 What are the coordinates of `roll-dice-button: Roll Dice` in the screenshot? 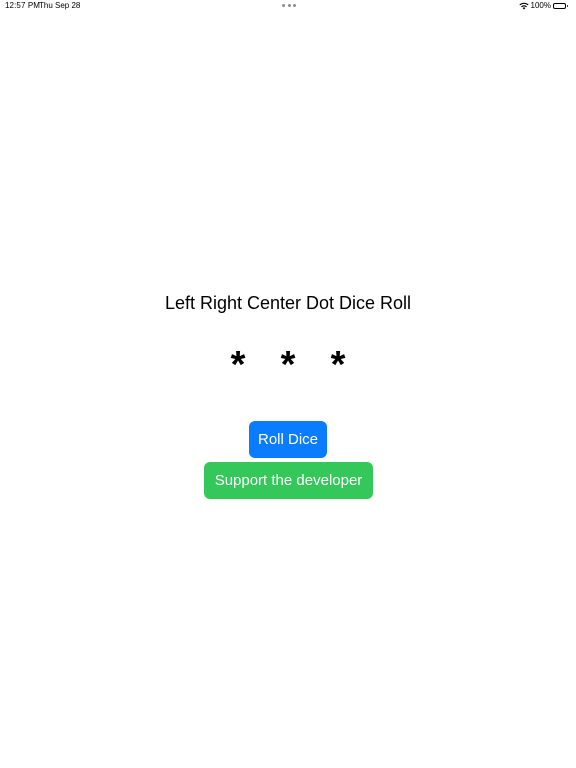 It's located at (288, 439).